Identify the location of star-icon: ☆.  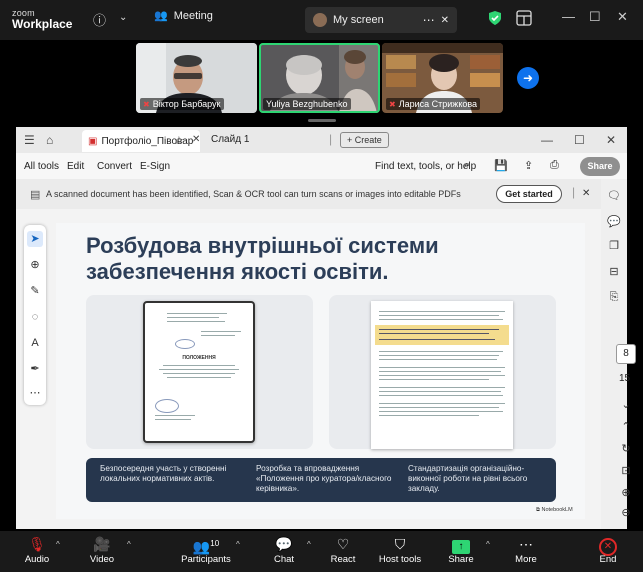
(179, 140).